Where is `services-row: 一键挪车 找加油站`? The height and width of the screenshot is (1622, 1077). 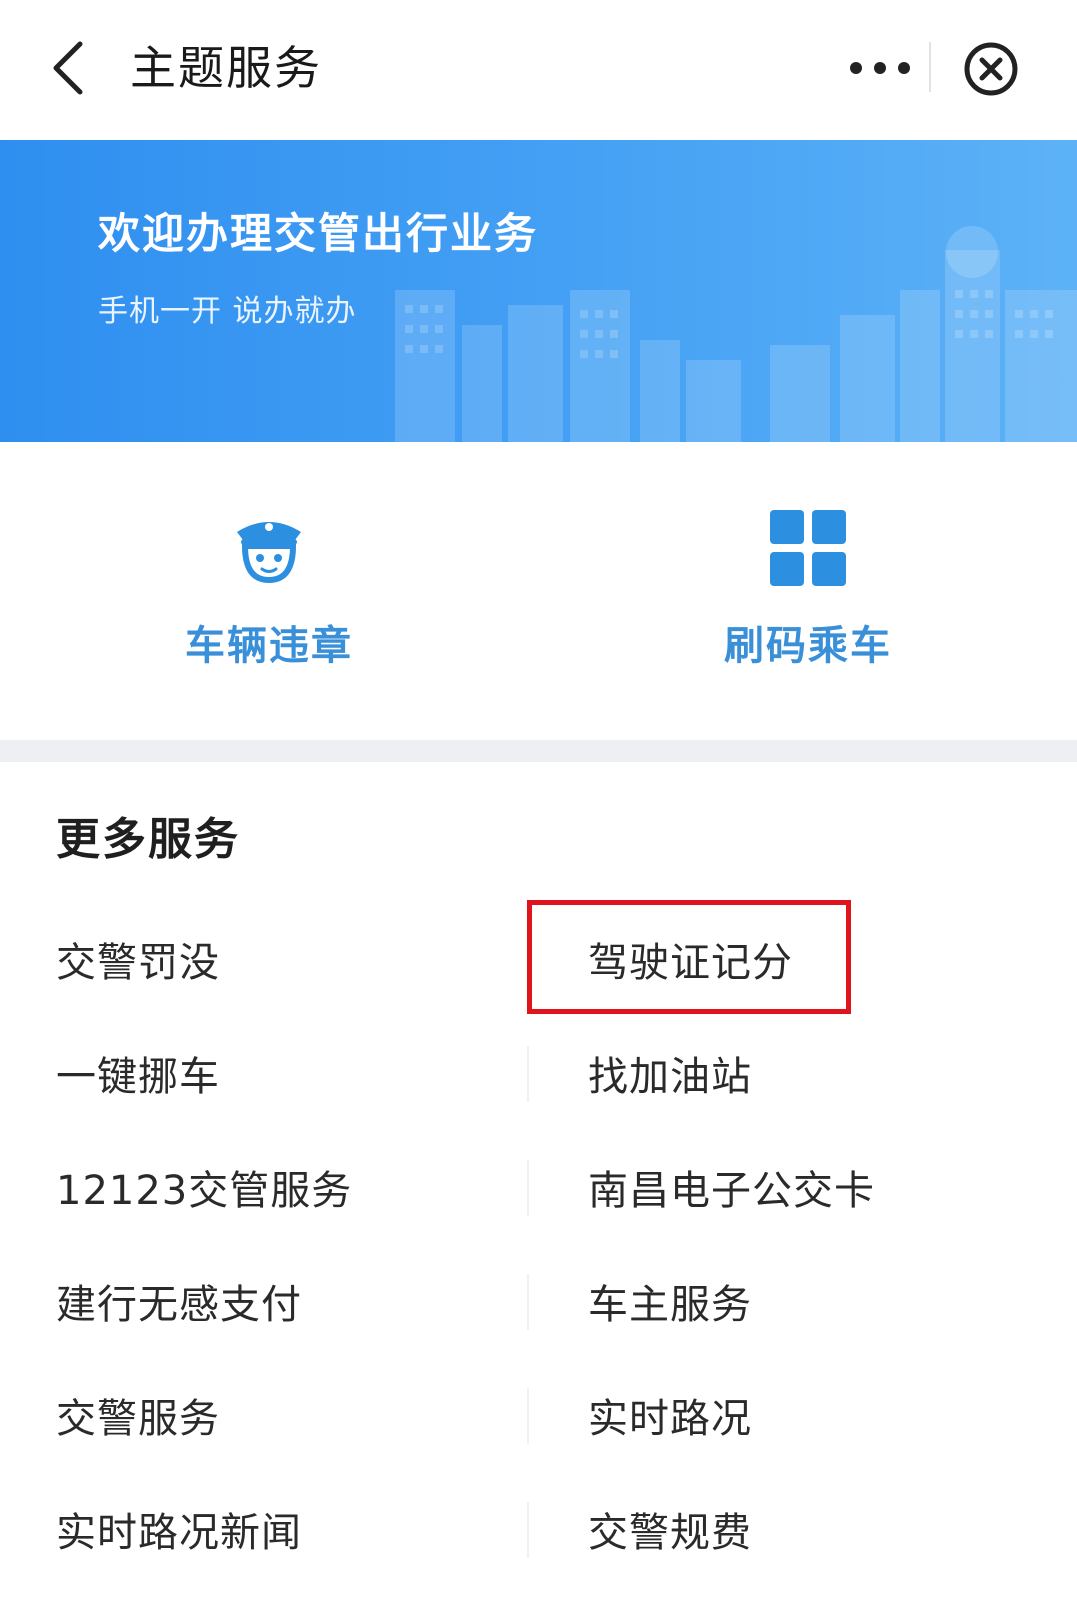
services-row: 一键挪车 找加油站 is located at coordinates (538, 1073).